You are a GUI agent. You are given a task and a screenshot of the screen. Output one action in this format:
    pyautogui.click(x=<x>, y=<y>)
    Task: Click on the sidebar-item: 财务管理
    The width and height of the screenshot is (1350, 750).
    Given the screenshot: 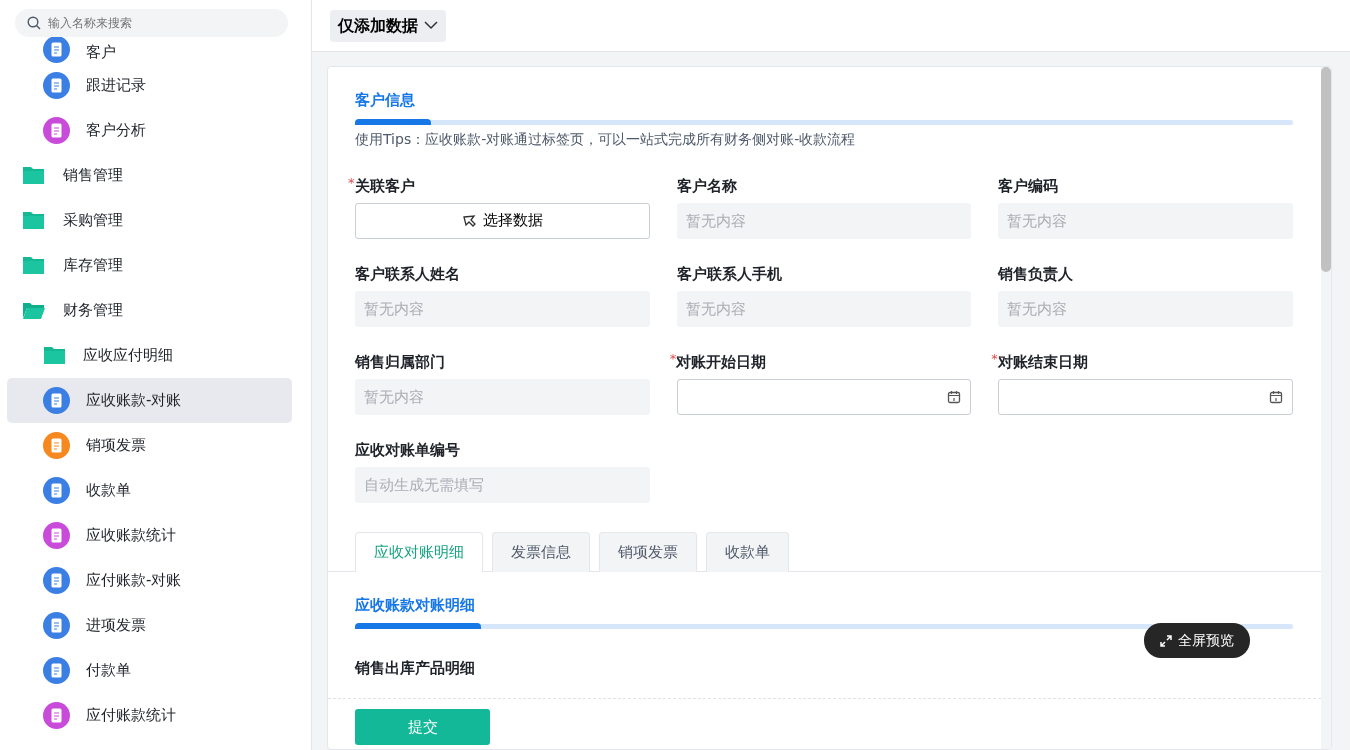 What is the action you would take?
    pyautogui.click(x=149, y=310)
    